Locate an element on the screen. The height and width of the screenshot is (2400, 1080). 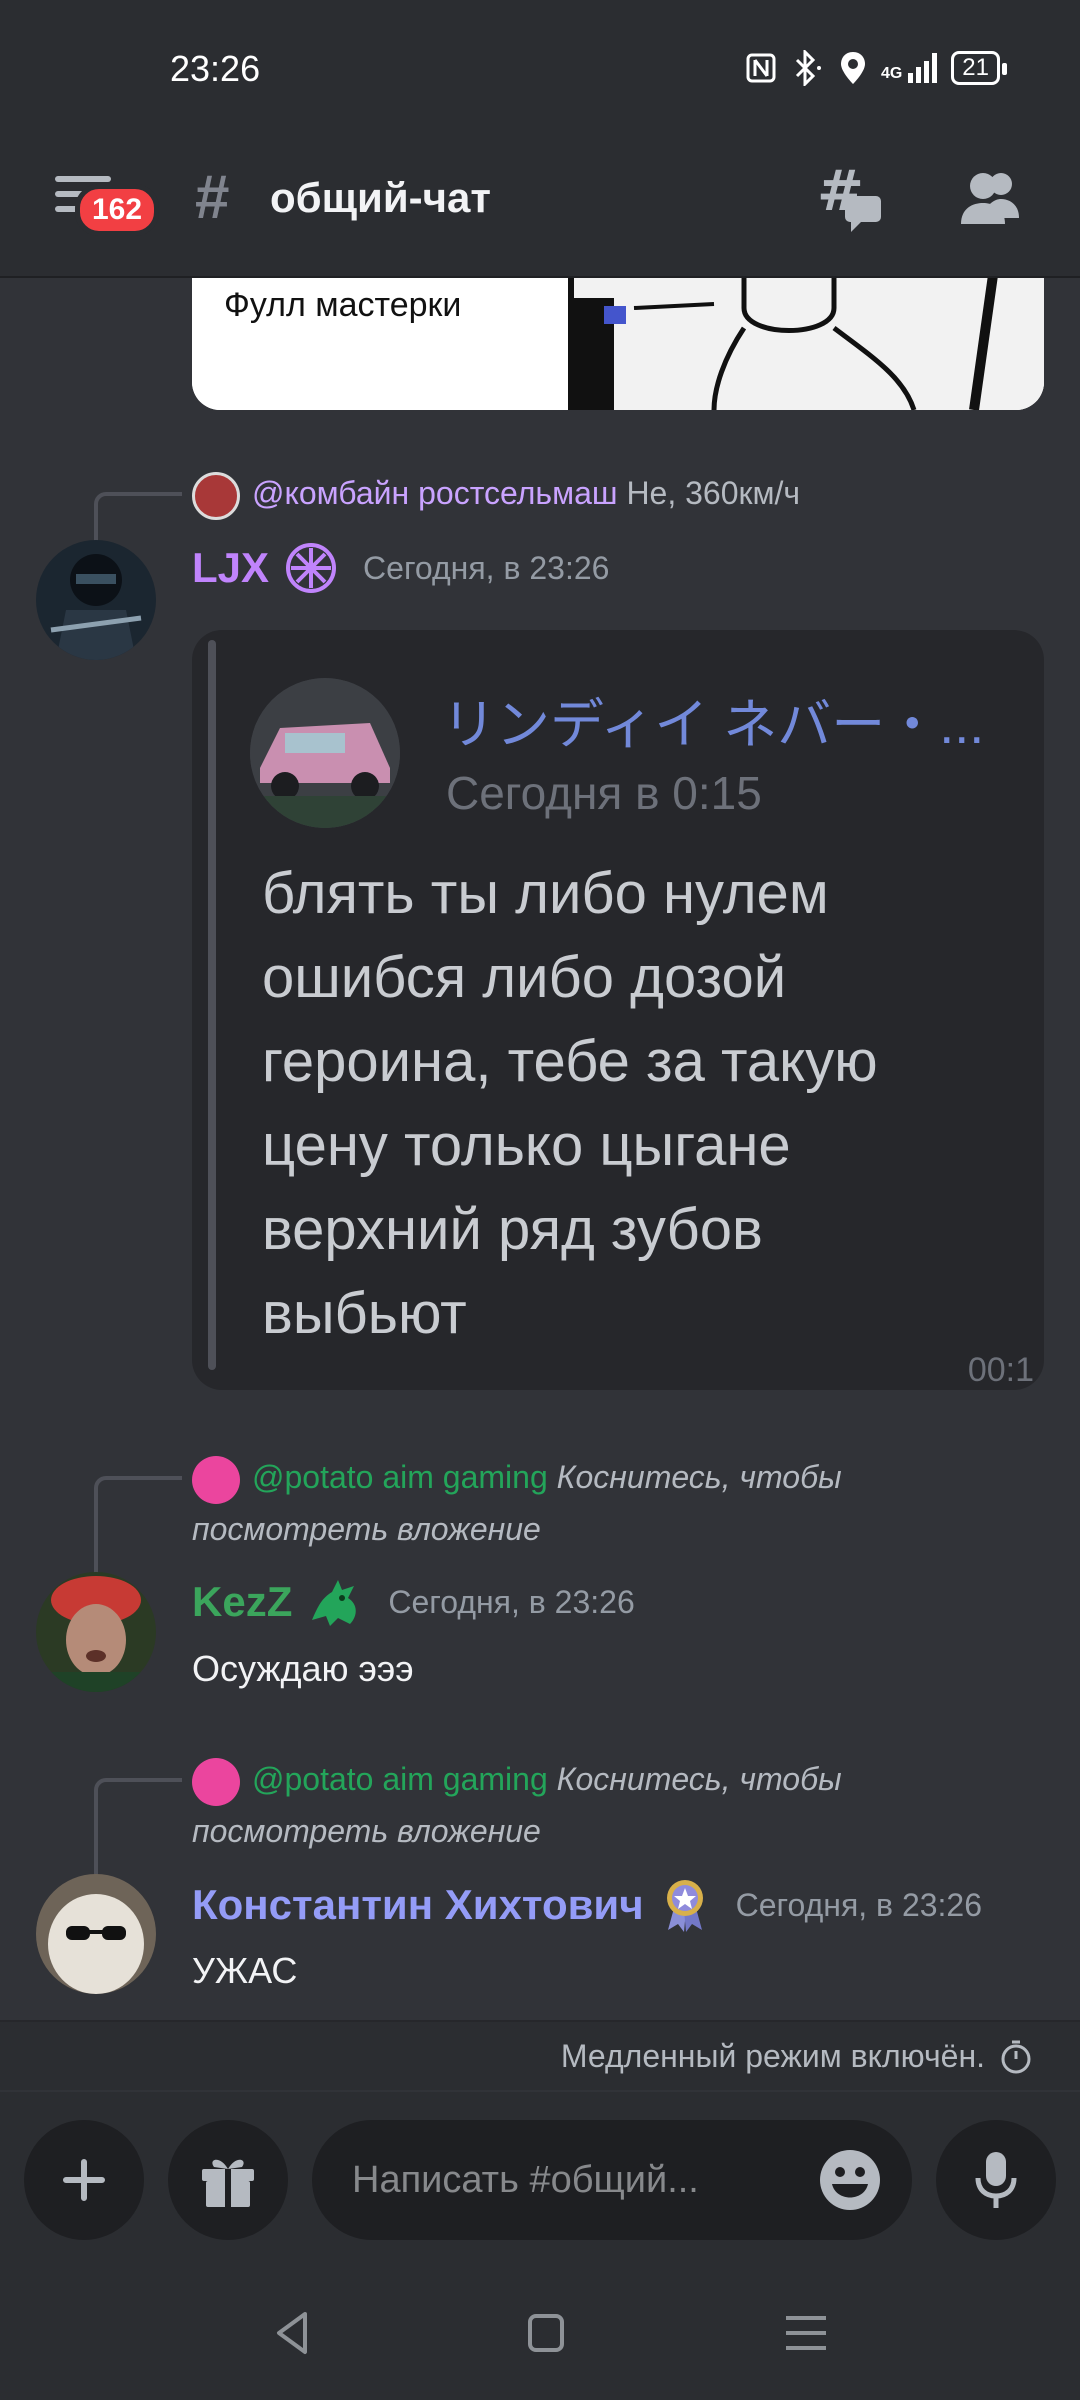
recents-icon is located at coordinates (806, 2333).